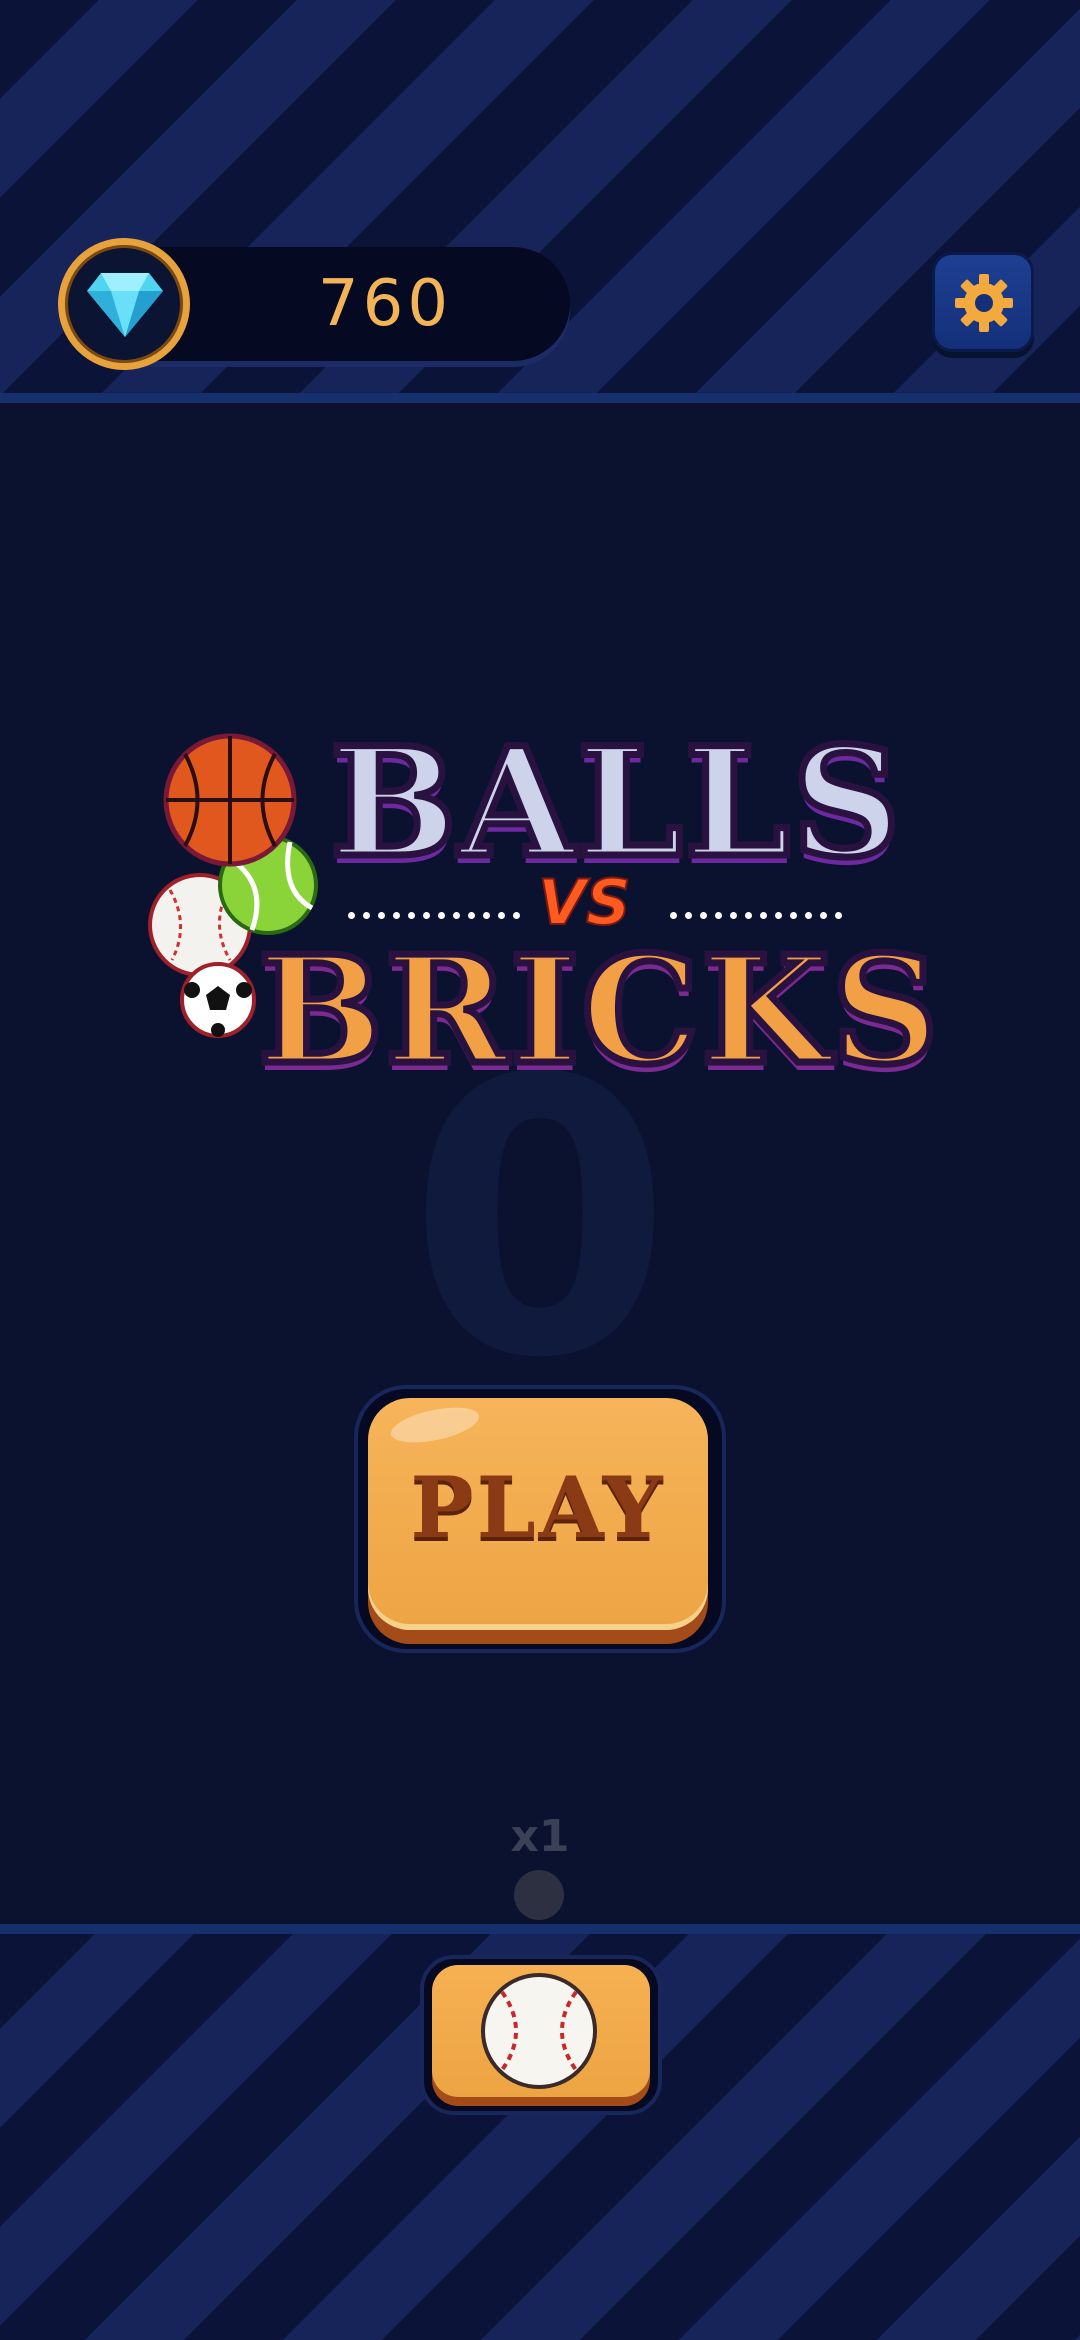 This screenshot has width=1080, height=2340. Describe the element at coordinates (770, 911) in the screenshot. I see `logo-divider-right` at that location.